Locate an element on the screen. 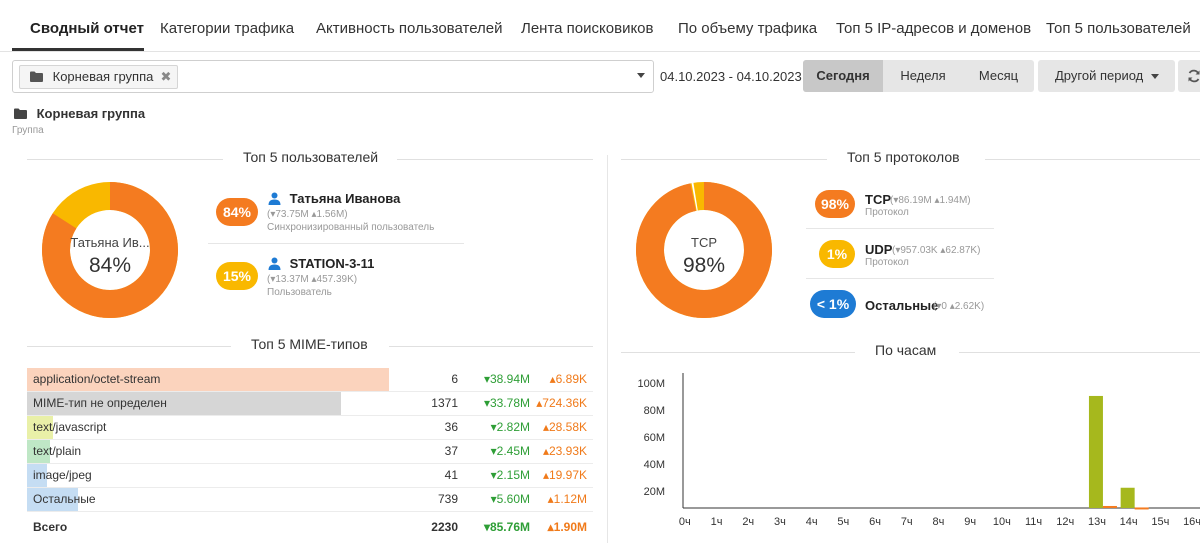 The height and width of the screenshot is (543, 1200). x-tick-label: 3ч is located at coordinates (780, 522).